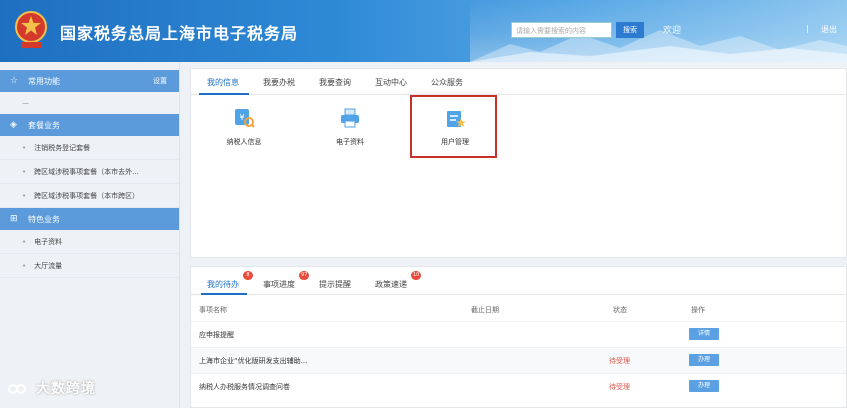 This screenshot has width=847, height=408. I want to click on column-header-action: 操作, so click(698, 310).